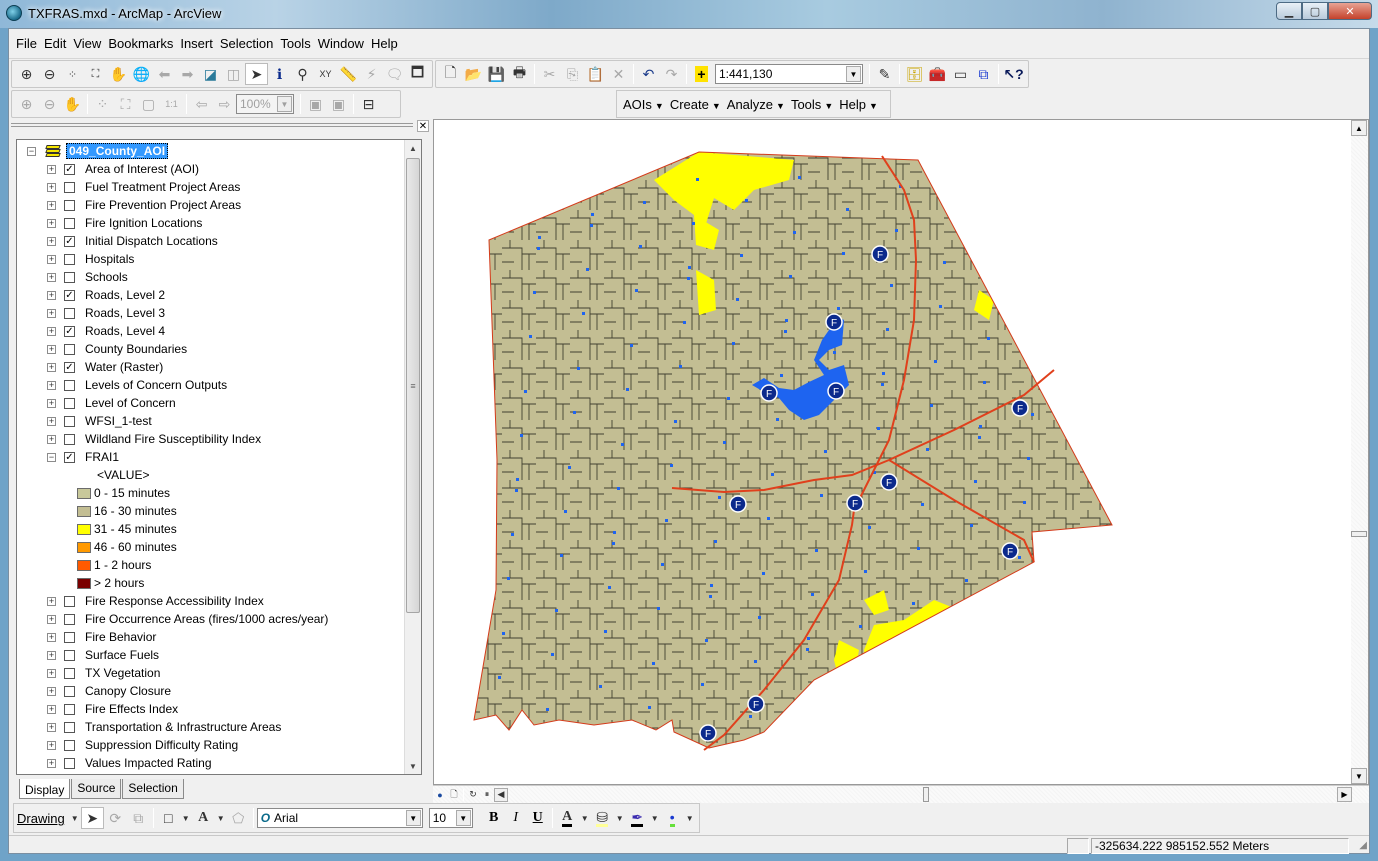  What do you see at coordinates (72, 104) in the screenshot?
I see `layout-pan-button: ✋` at bounding box center [72, 104].